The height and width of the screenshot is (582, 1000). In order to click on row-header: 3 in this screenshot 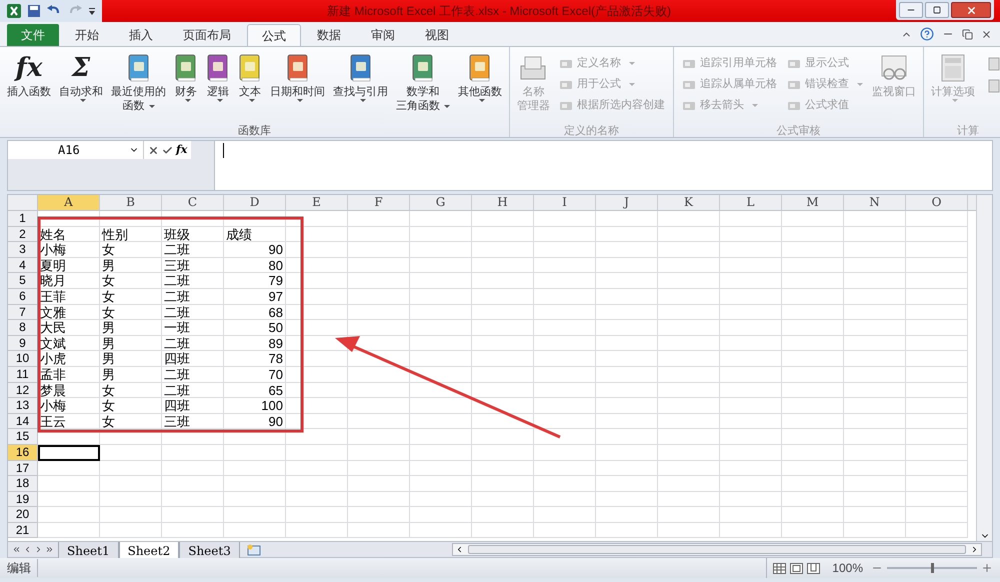, I will do `click(23, 250)`.